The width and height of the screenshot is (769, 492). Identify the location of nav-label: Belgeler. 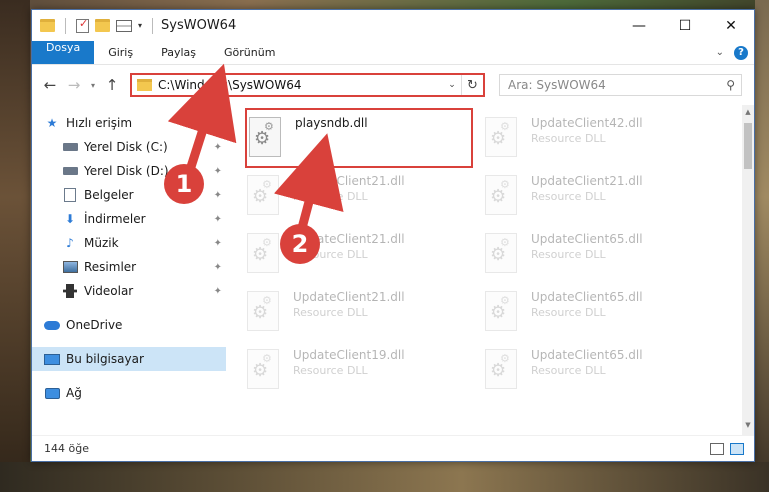
(109, 195).